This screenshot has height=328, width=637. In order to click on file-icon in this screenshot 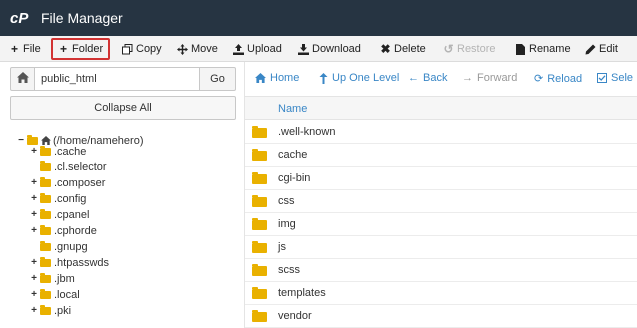, I will do `click(520, 49)`.